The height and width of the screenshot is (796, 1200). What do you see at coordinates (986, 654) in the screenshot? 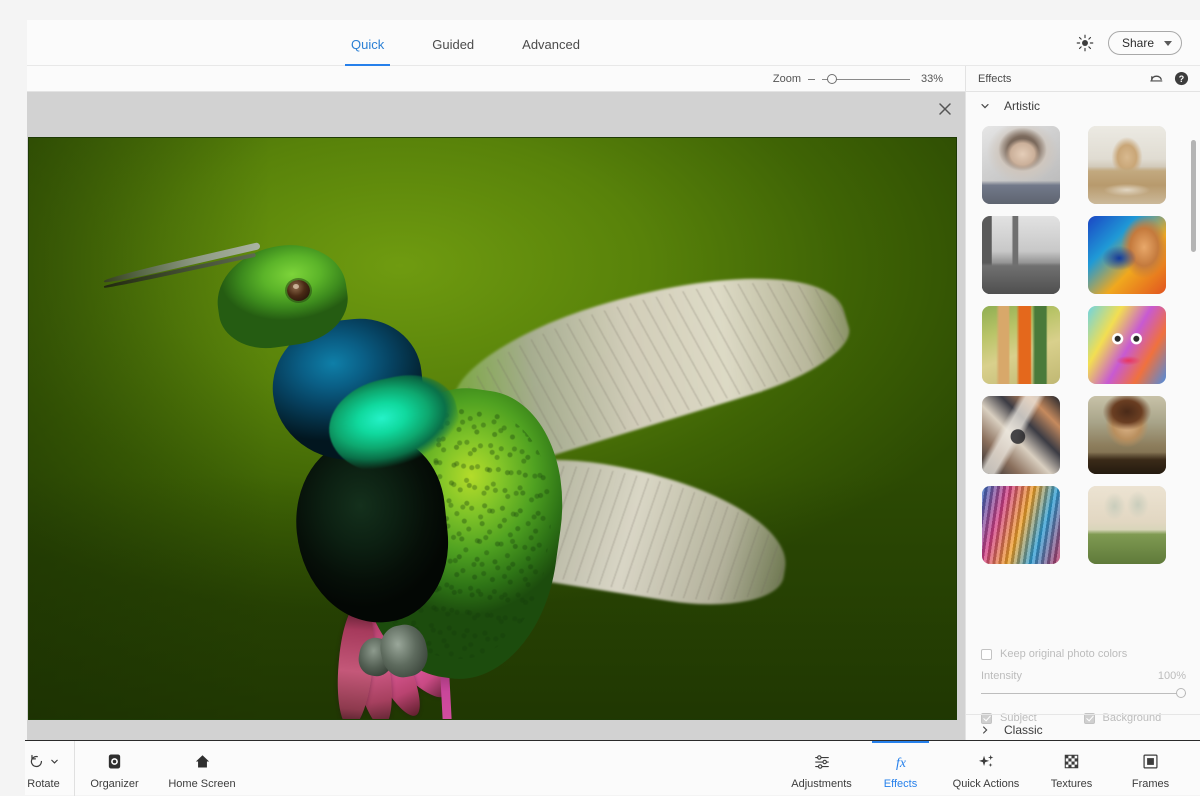
I see `keep-original-colors-checkbox` at bounding box center [986, 654].